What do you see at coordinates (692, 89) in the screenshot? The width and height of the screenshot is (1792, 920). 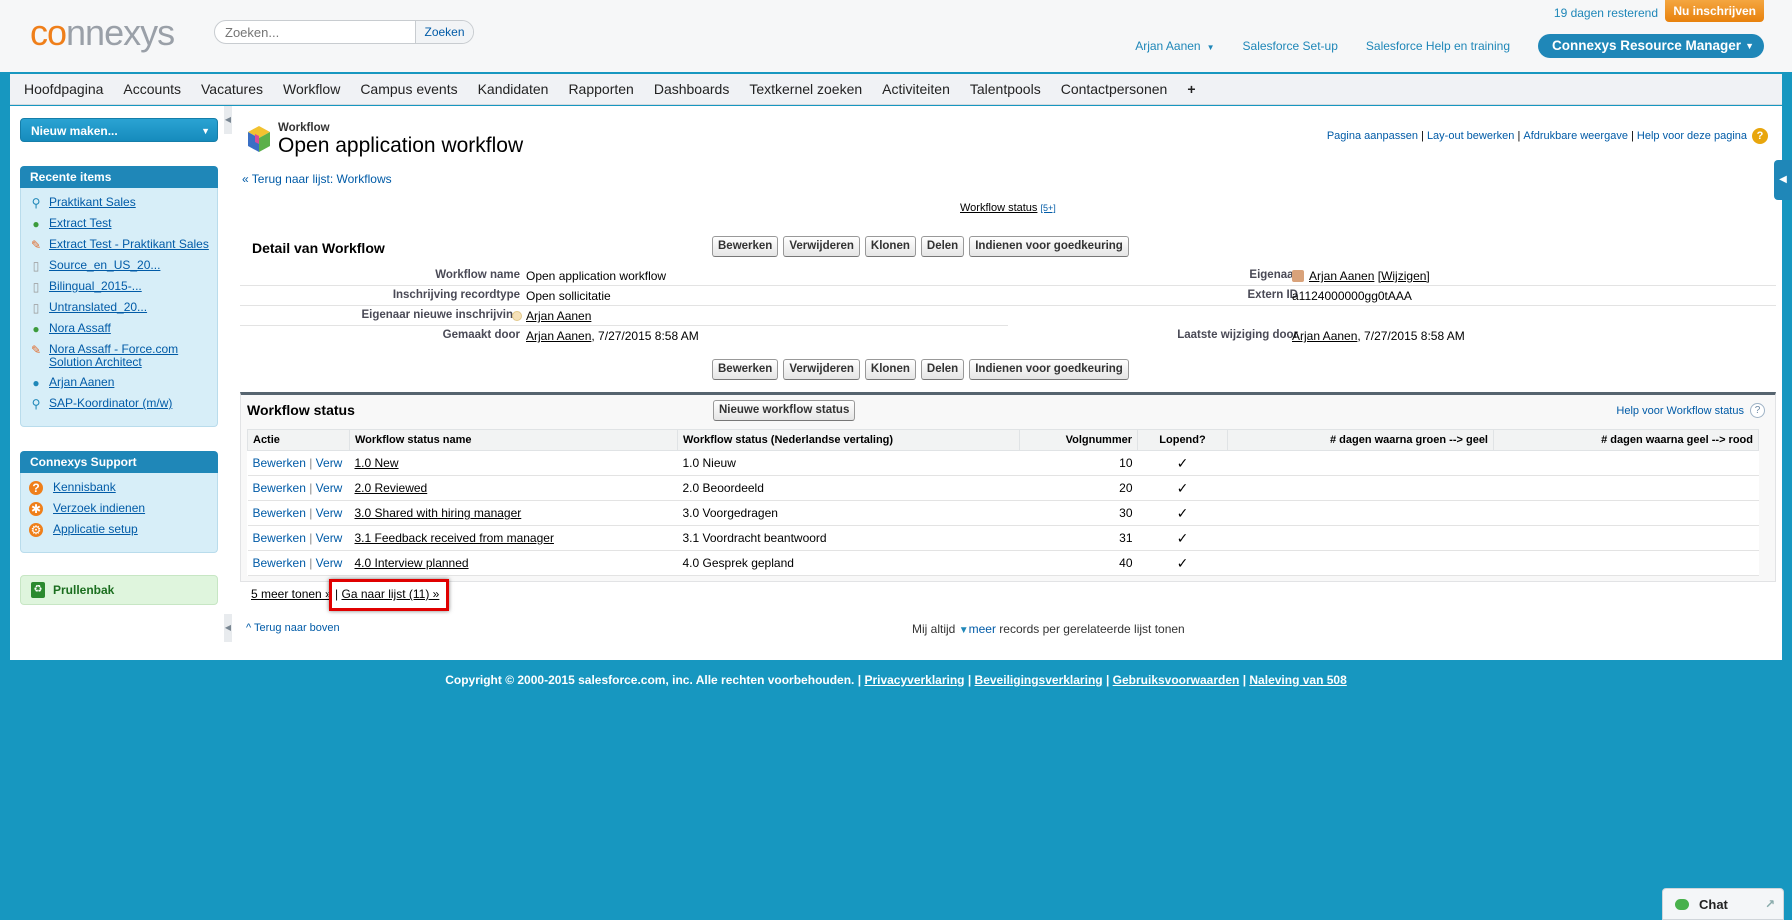 I see `tab-dashboards: Dashboards` at bounding box center [692, 89].